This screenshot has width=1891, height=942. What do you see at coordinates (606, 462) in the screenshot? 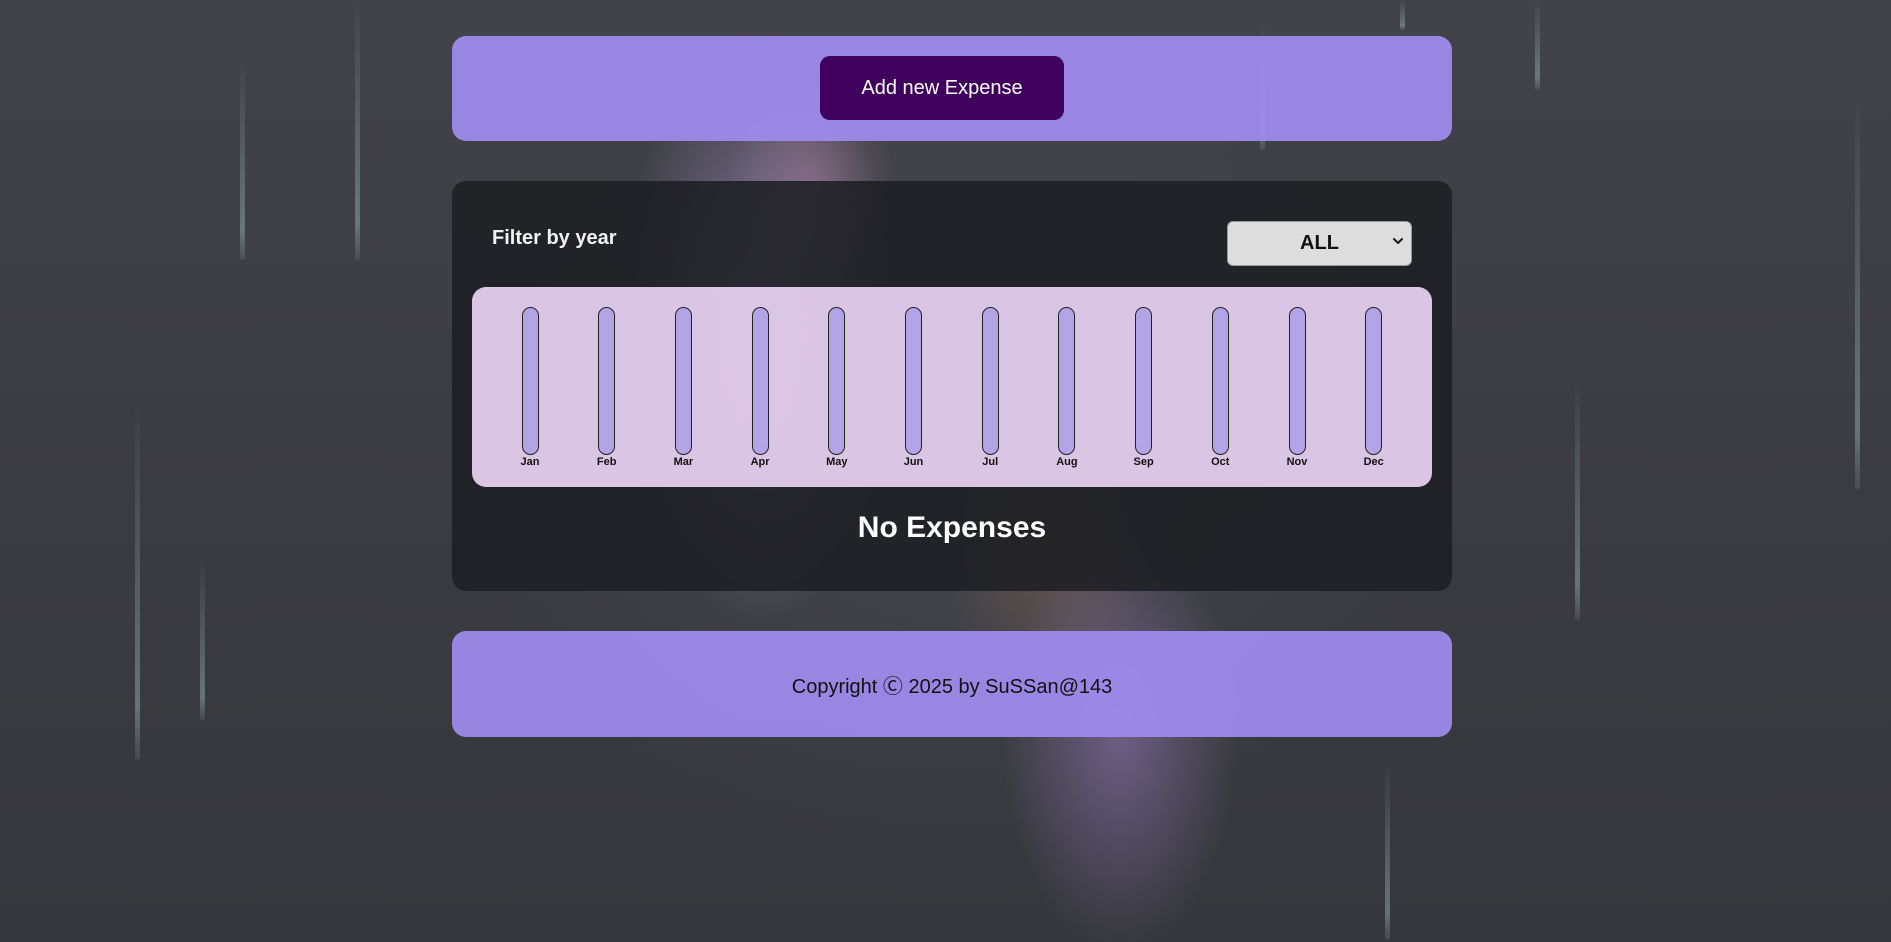
I see `chart-bar-label: Feb` at bounding box center [606, 462].